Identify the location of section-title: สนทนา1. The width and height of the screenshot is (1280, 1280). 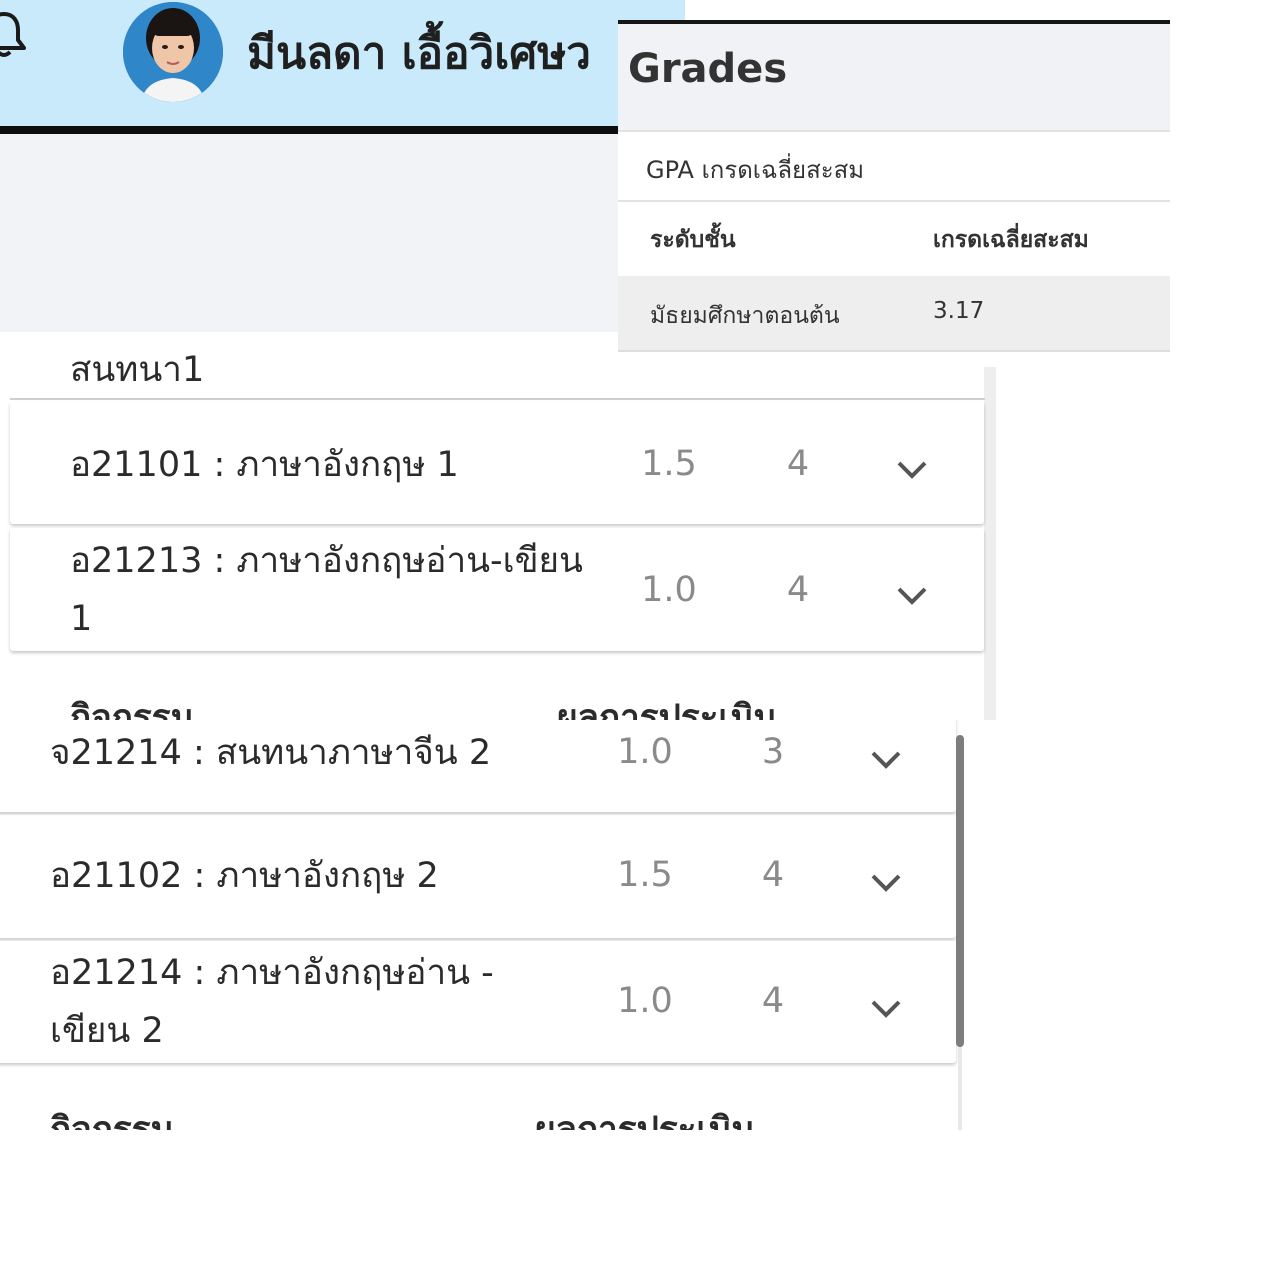
(137, 370).